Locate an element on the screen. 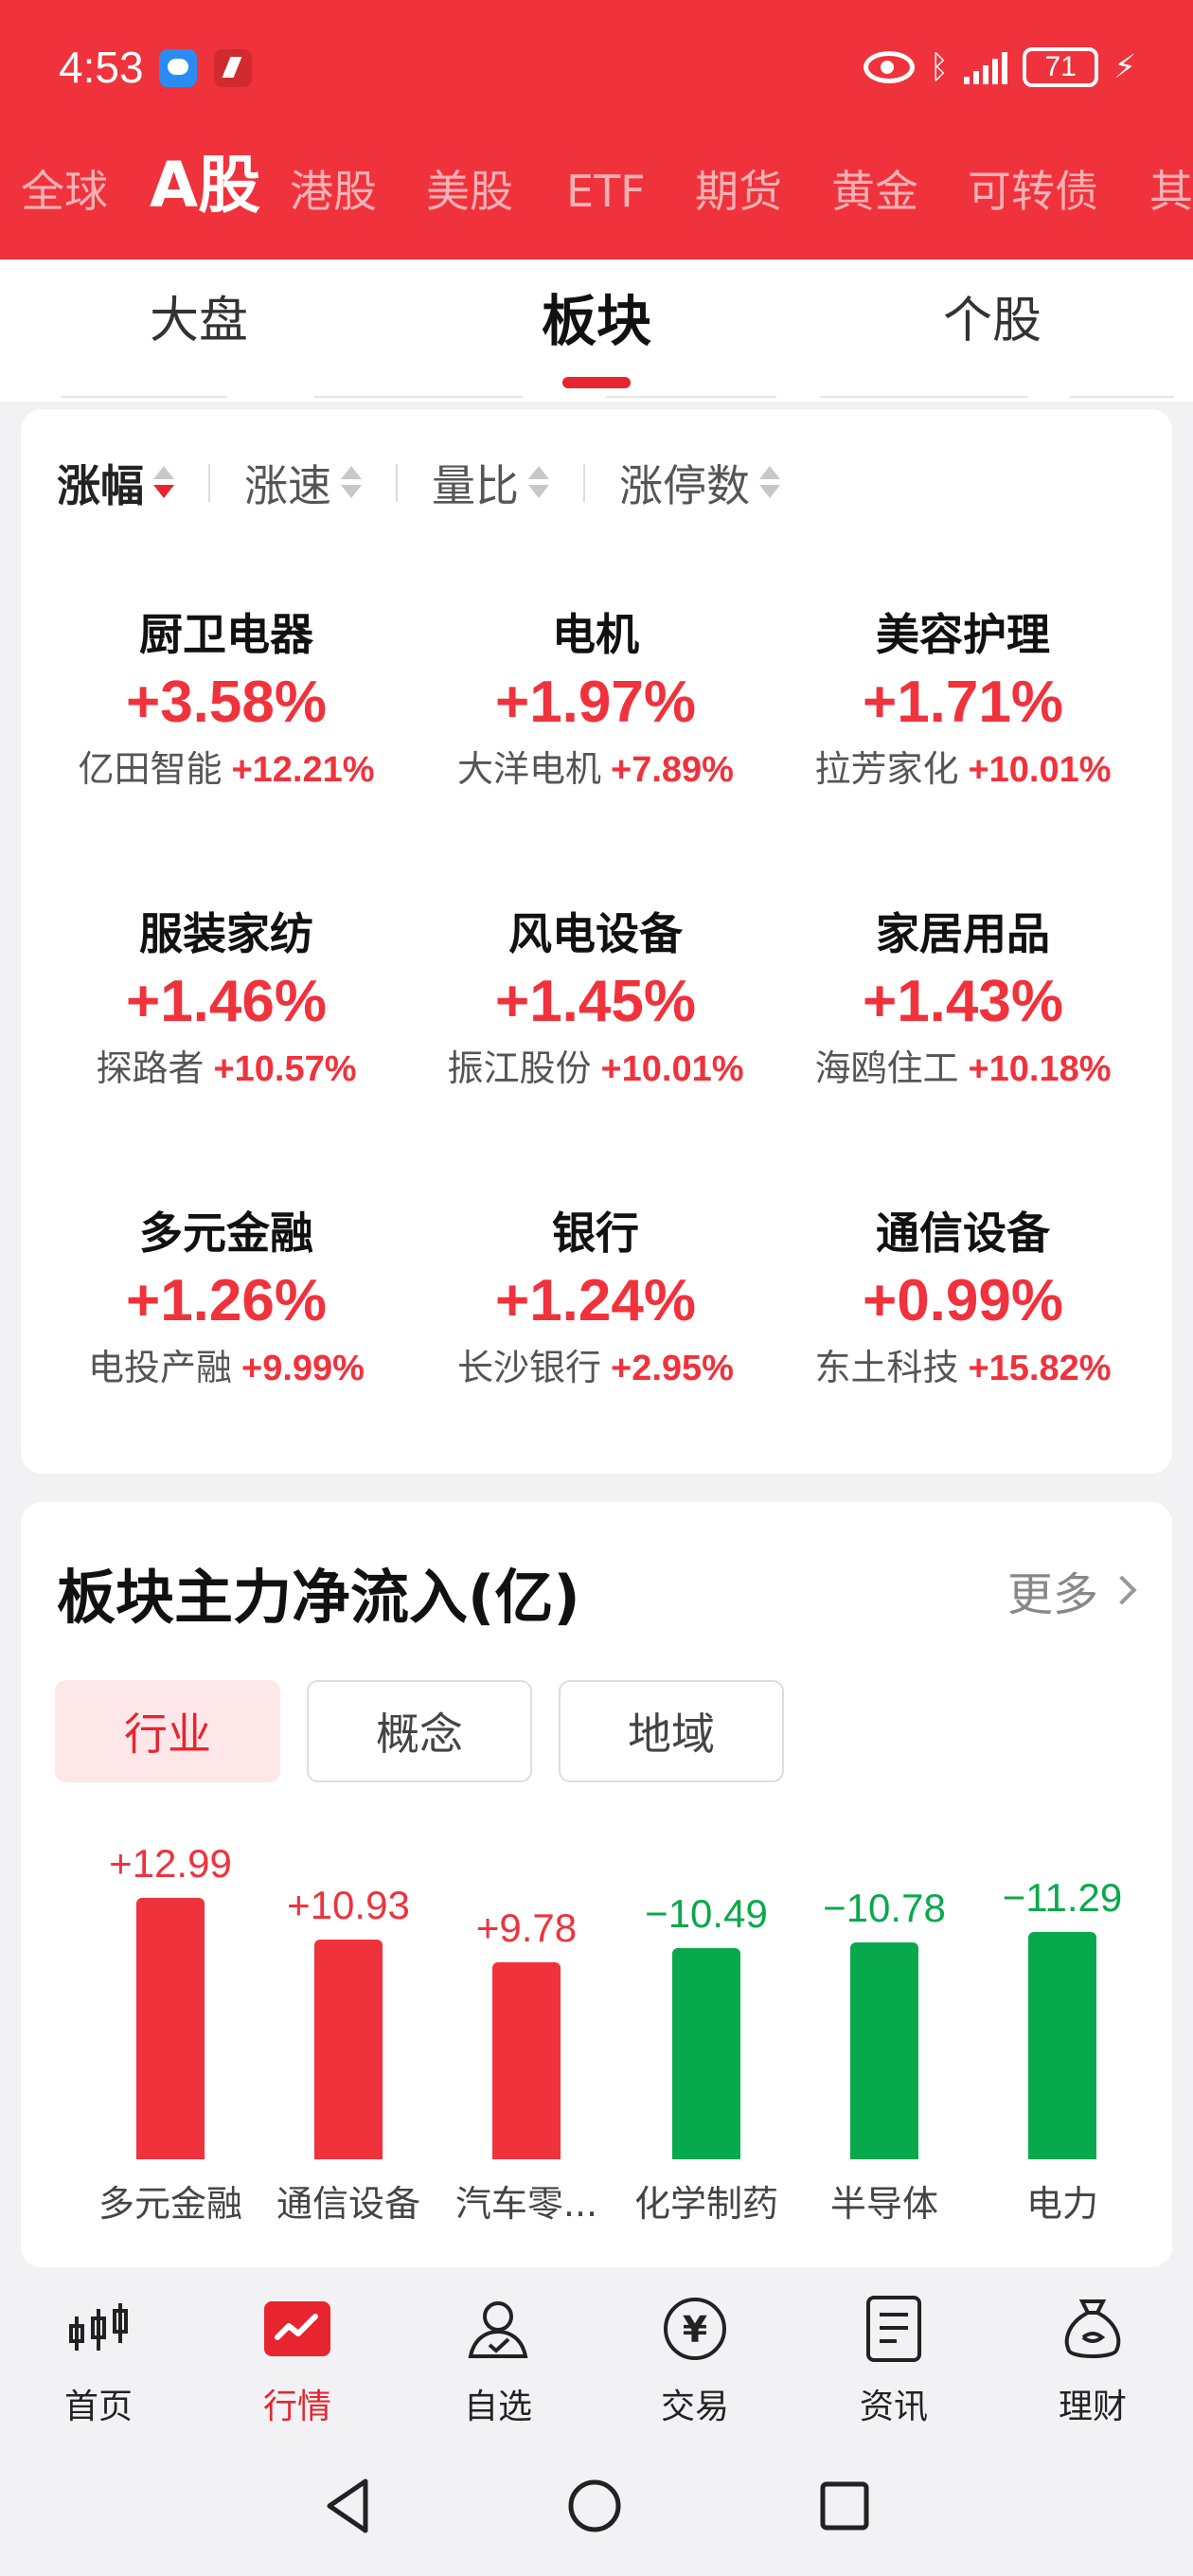  sector-change: +1.71% is located at coordinates (962, 702).